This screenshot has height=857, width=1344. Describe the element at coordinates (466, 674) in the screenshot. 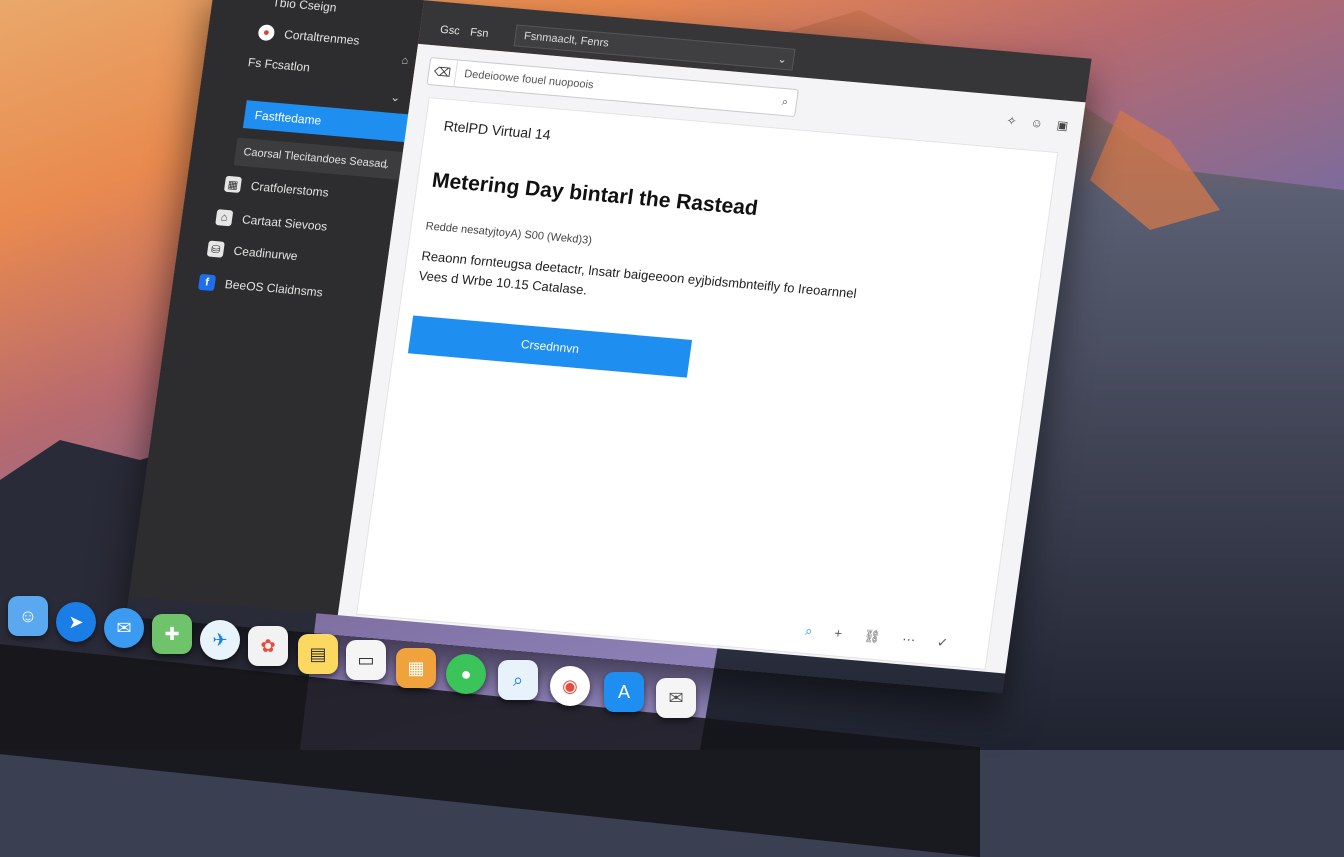

I see `facetime-icon: ●` at that location.